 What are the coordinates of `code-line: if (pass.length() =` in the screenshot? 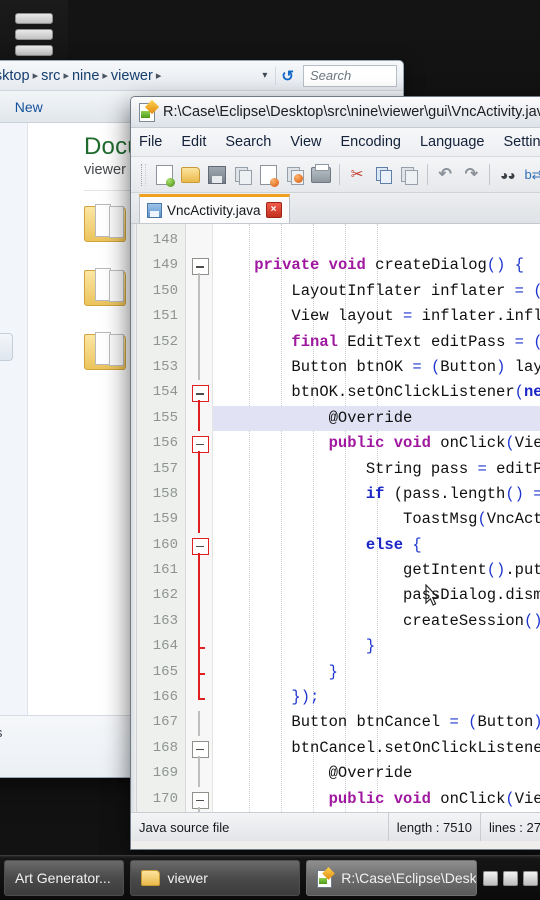 It's located at (376, 494).